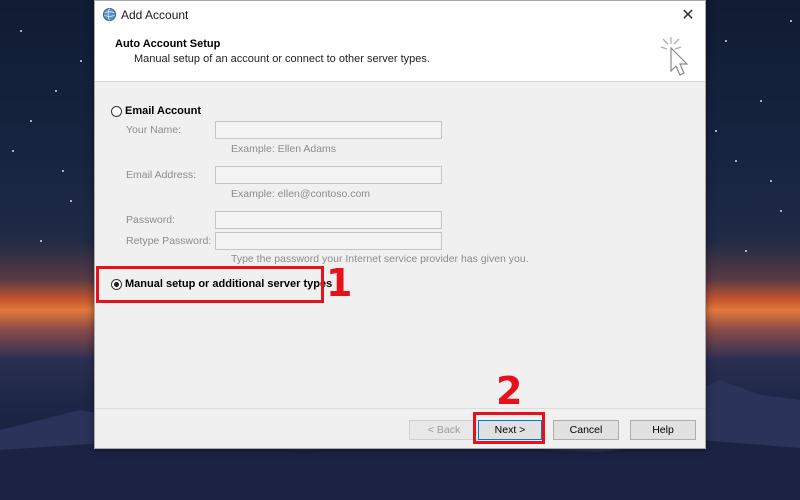 The image size is (800, 500). I want to click on footer-divider, so click(400, 408).